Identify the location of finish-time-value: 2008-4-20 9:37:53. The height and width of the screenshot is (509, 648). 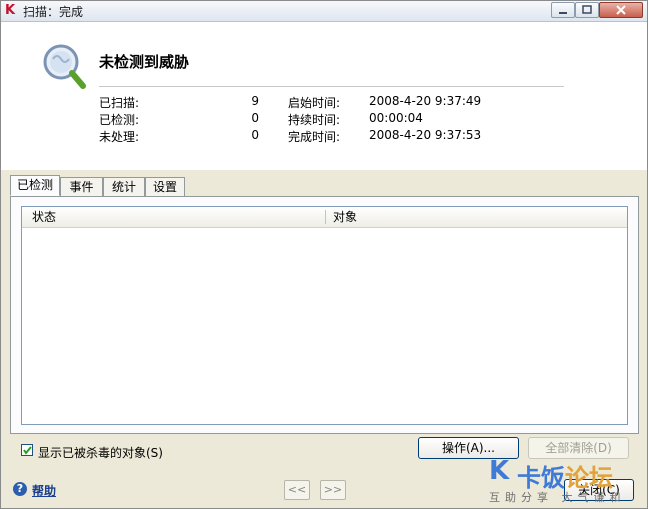
(425, 135).